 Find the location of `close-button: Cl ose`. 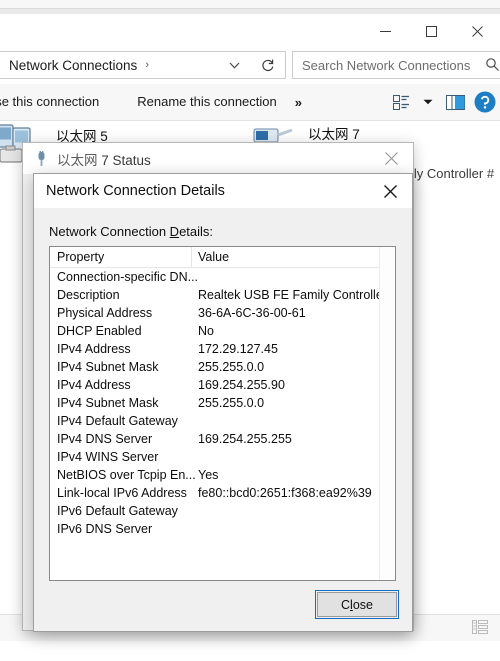

close-button: Cl ose is located at coordinates (357, 604).